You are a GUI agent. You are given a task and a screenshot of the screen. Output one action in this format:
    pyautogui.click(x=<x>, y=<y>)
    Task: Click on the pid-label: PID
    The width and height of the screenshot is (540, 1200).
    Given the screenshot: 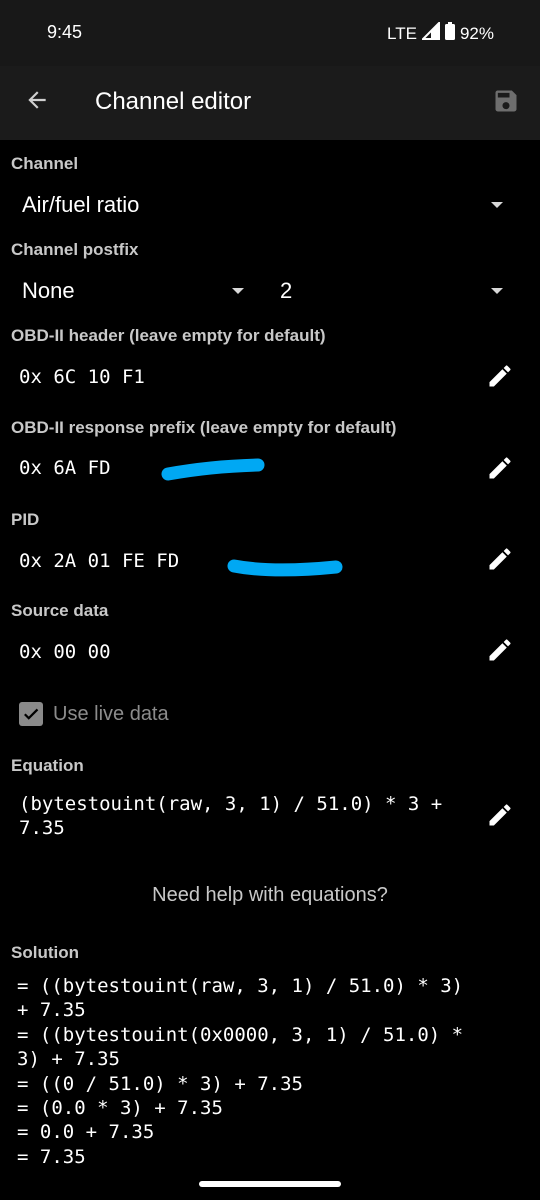 What is the action you would take?
    pyautogui.click(x=25, y=519)
    